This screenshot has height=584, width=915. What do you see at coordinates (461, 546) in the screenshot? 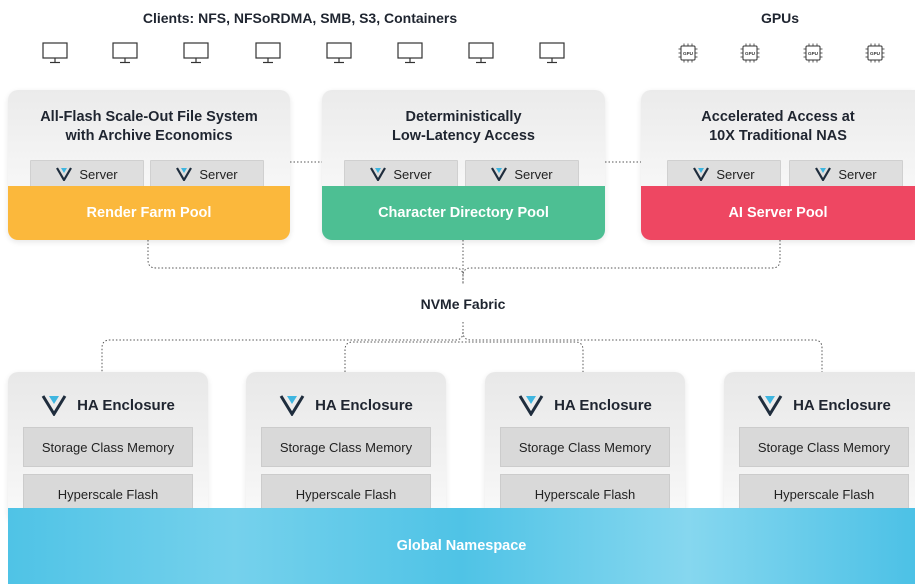
I see `global-namespace-bar: Global Namespace` at bounding box center [461, 546].